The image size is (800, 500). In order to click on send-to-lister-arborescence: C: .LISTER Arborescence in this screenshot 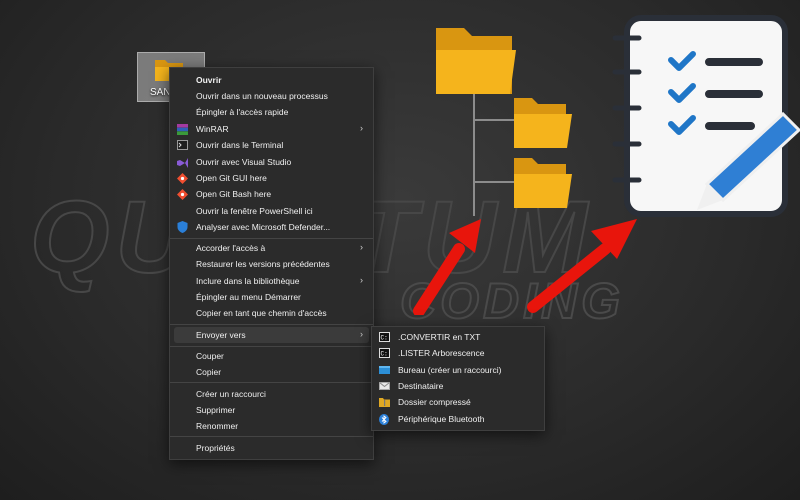, I will do `click(458, 353)`.